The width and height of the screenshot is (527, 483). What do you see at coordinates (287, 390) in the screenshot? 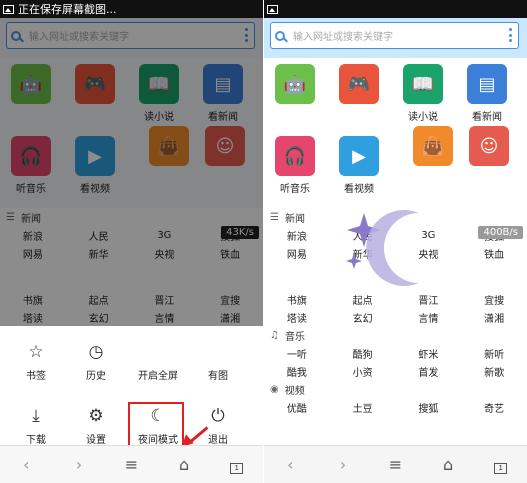
I see `video-header: ◉ 视频` at bounding box center [287, 390].